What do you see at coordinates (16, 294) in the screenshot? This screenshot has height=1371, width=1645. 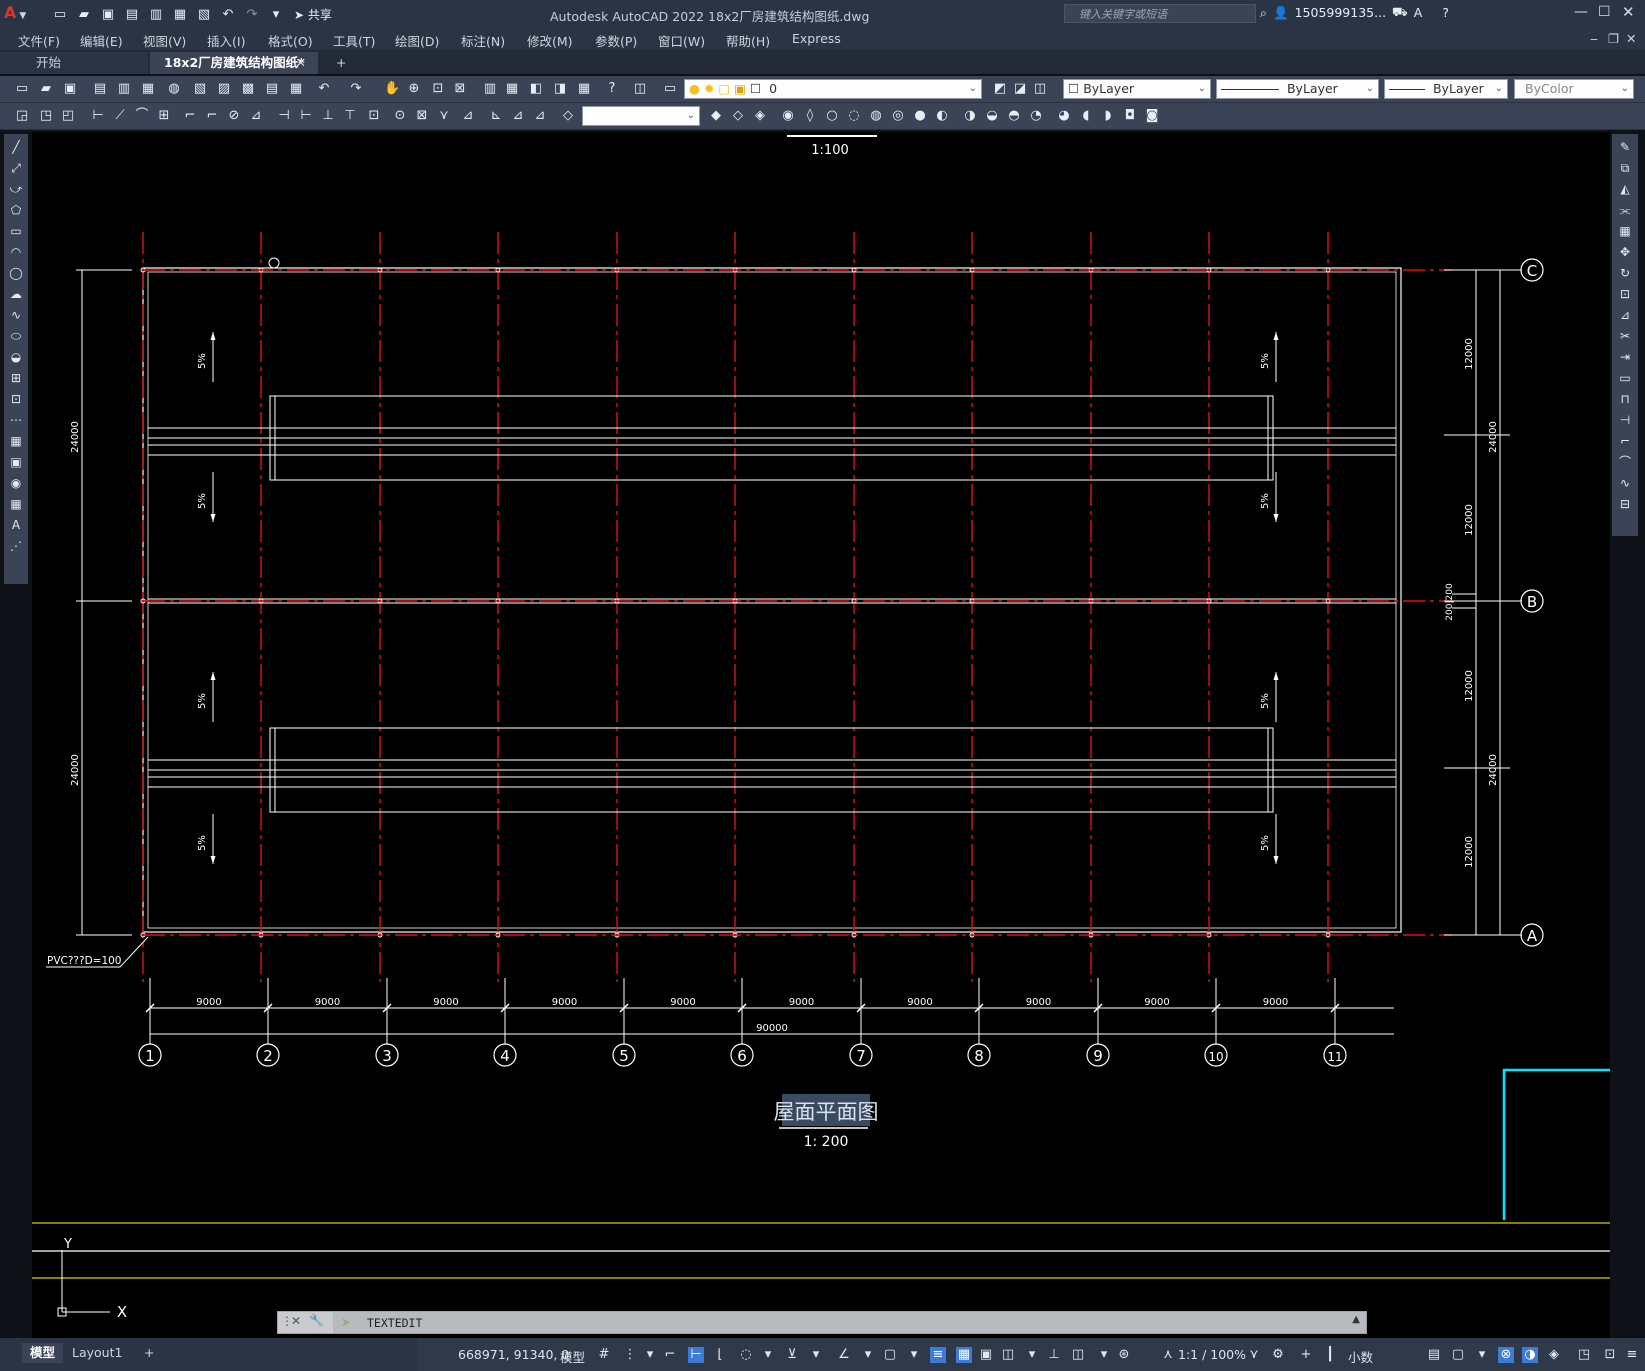 I see `revcloud-icon: ☁` at bounding box center [16, 294].